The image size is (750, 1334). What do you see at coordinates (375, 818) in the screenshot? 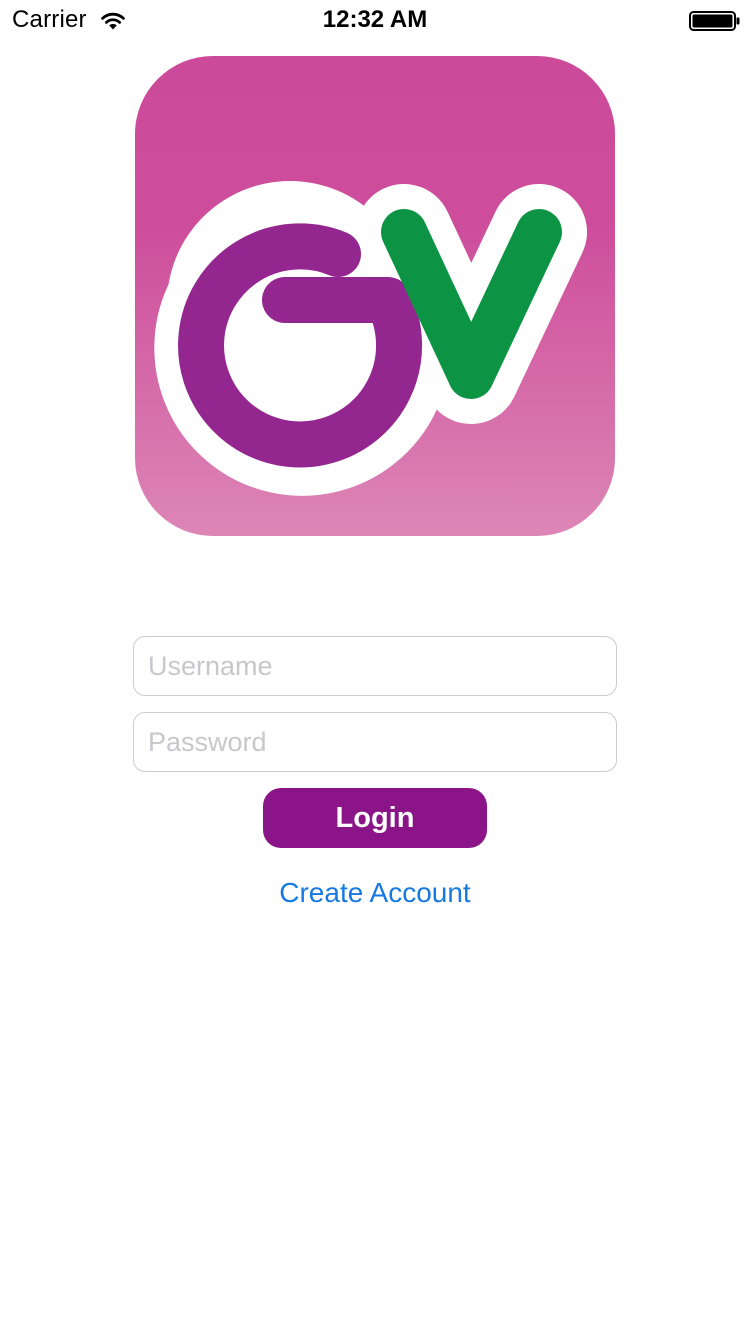
I see `login-button: Login` at bounding box center [375, 818].